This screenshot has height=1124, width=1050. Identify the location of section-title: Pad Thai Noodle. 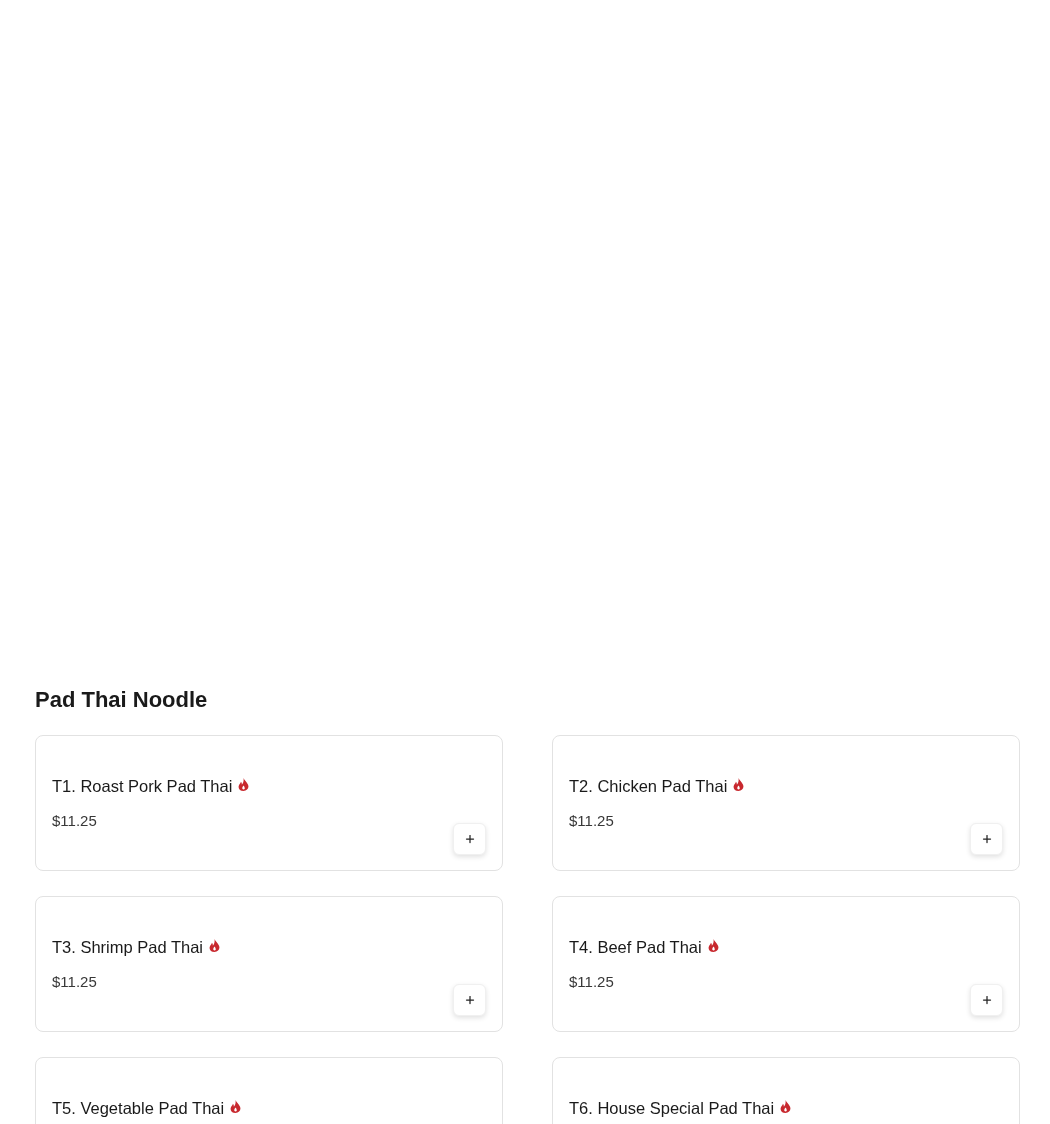
(121, 700).